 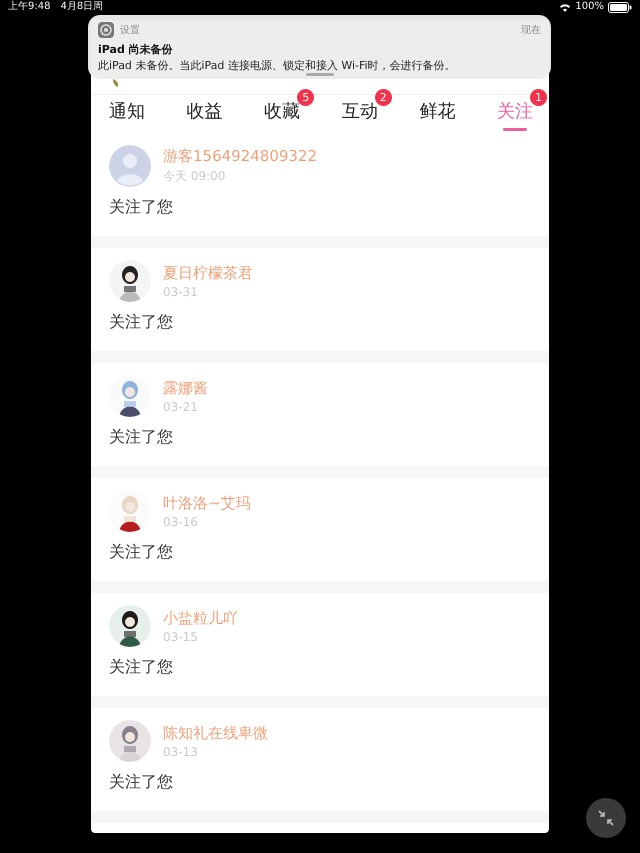 I want to click on battery-icon, so click(x=620, y=7).